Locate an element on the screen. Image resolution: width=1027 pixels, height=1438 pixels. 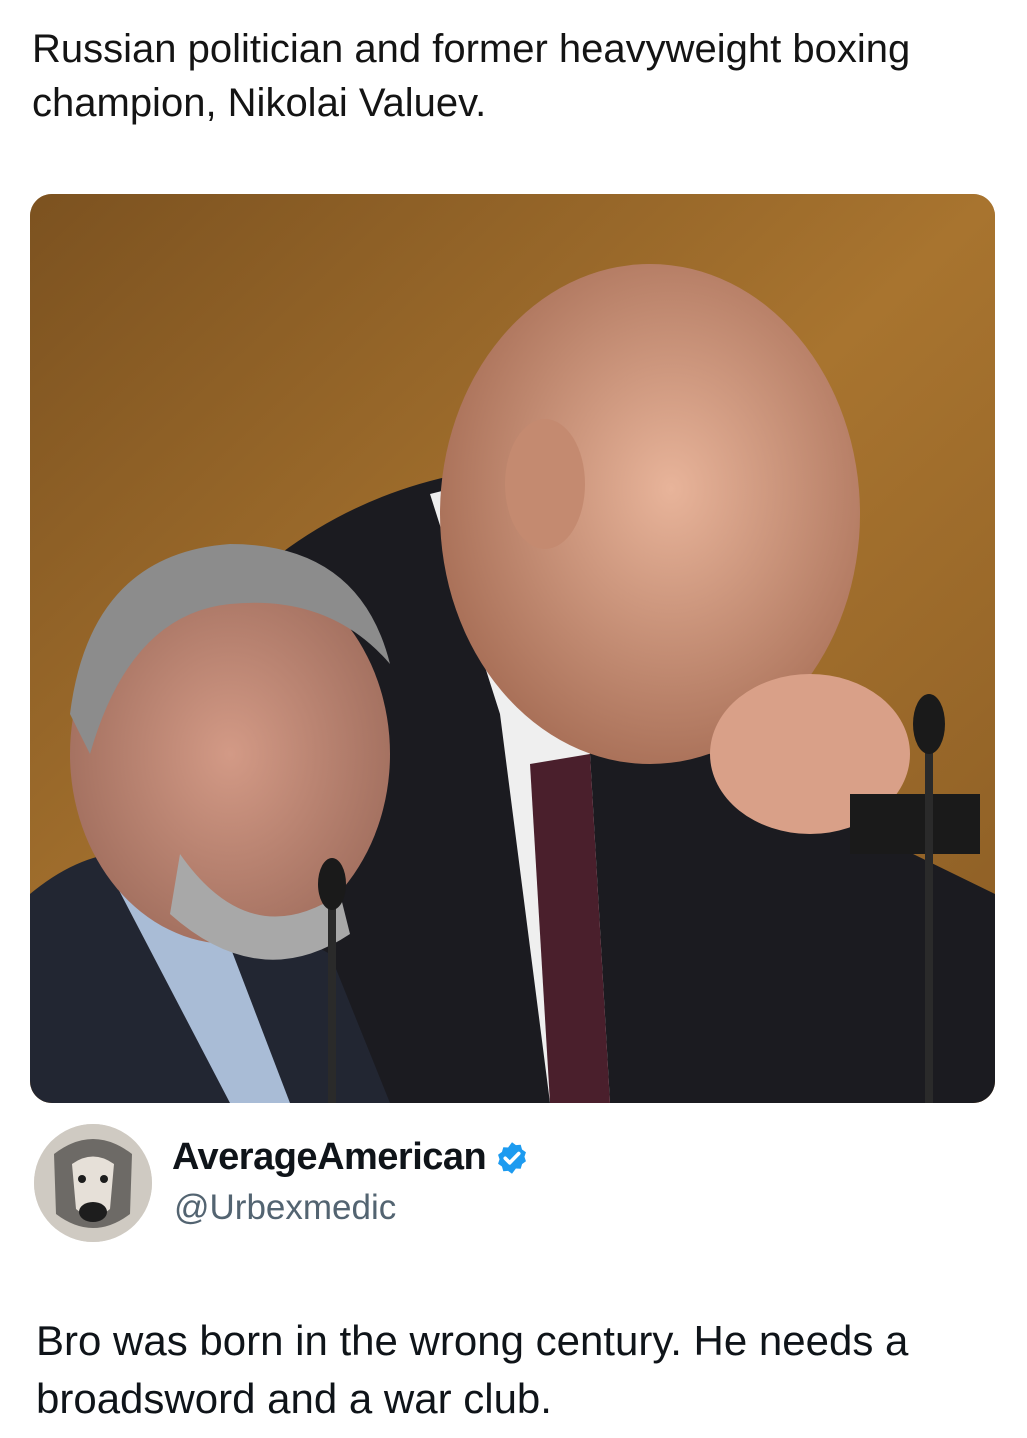
author-handle: @Urbexmedic is located at coordinates (285, 1208).